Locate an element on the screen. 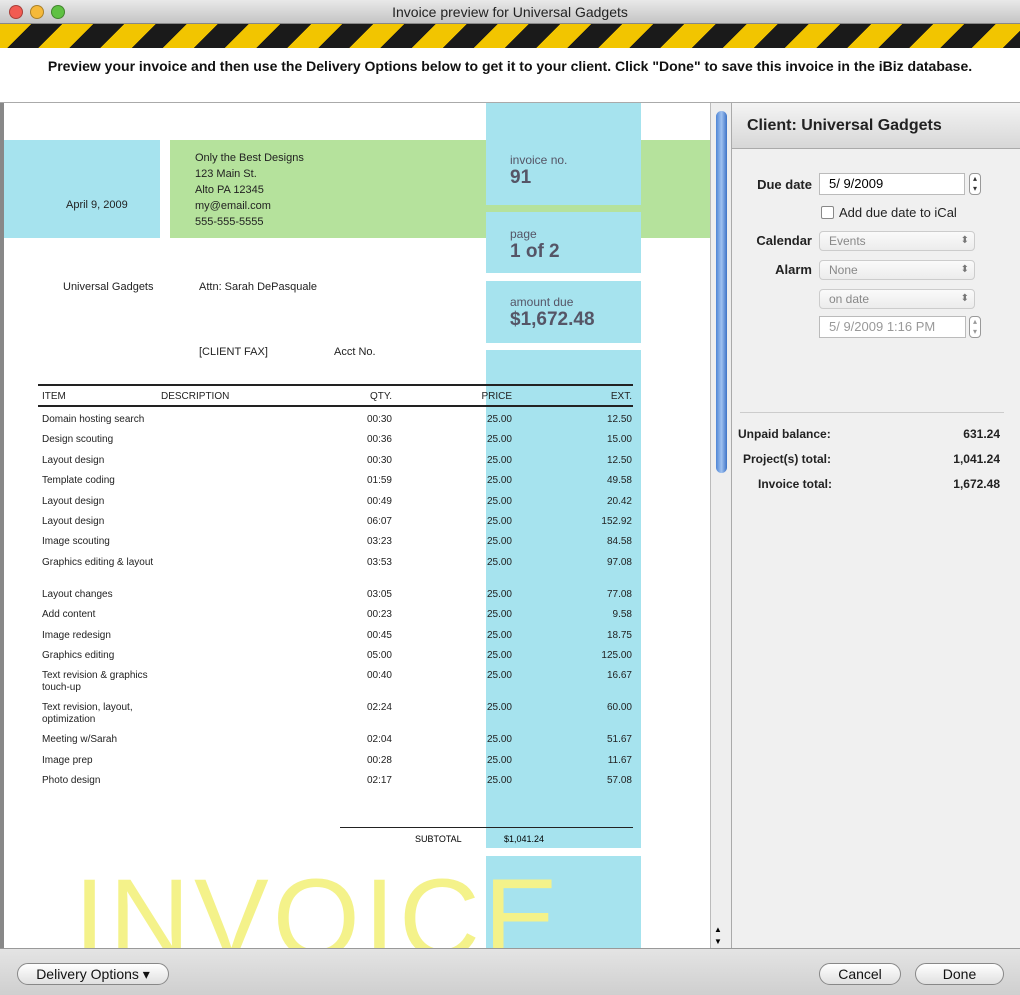  row-ext: 12.50 is located at coordinates (619, 460).